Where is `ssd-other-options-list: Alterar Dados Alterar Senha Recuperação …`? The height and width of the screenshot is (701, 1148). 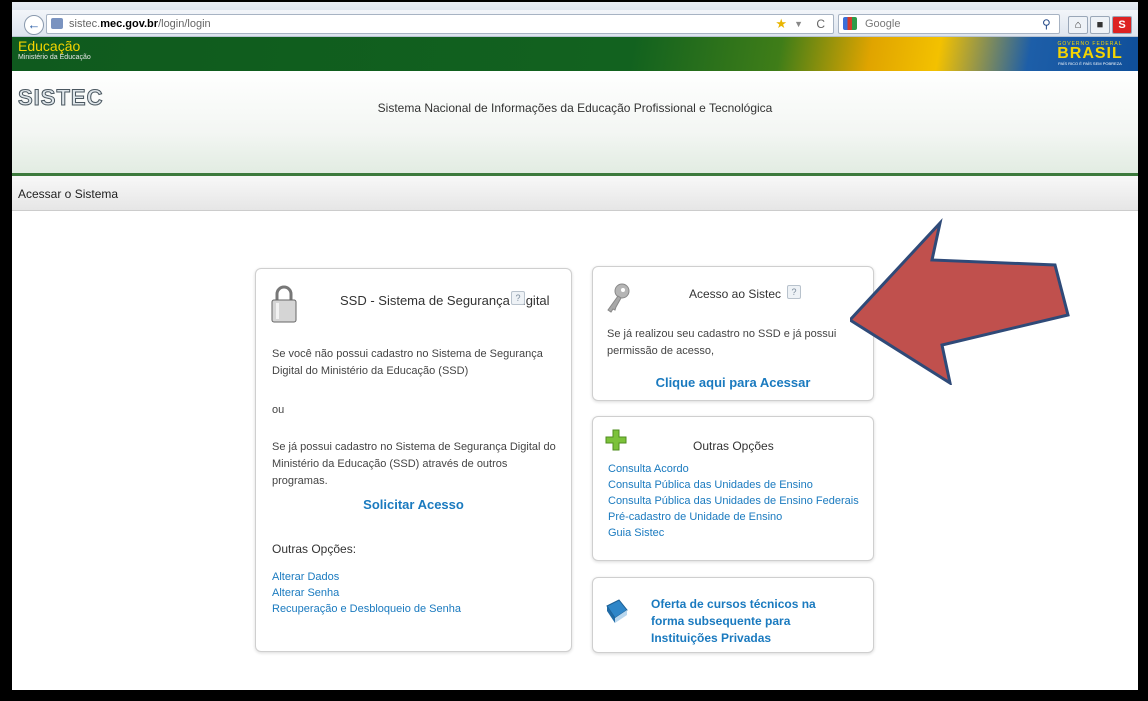
ssd-other-options-list: Alterar Dados Alterar Senha Recuperação … is located at coordinates (366, 593).